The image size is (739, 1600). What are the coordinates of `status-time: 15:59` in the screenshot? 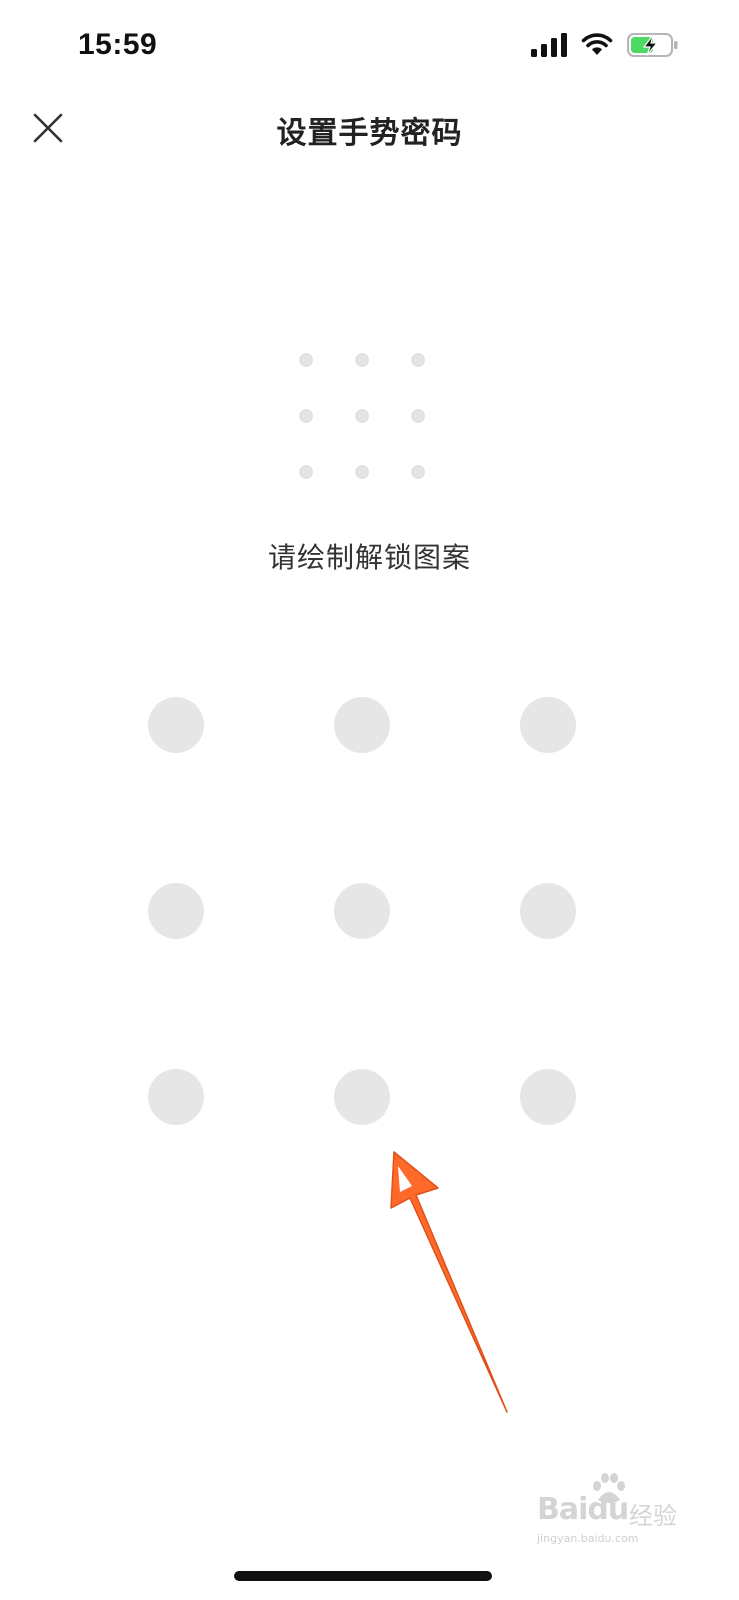 It's located at (118, 44).